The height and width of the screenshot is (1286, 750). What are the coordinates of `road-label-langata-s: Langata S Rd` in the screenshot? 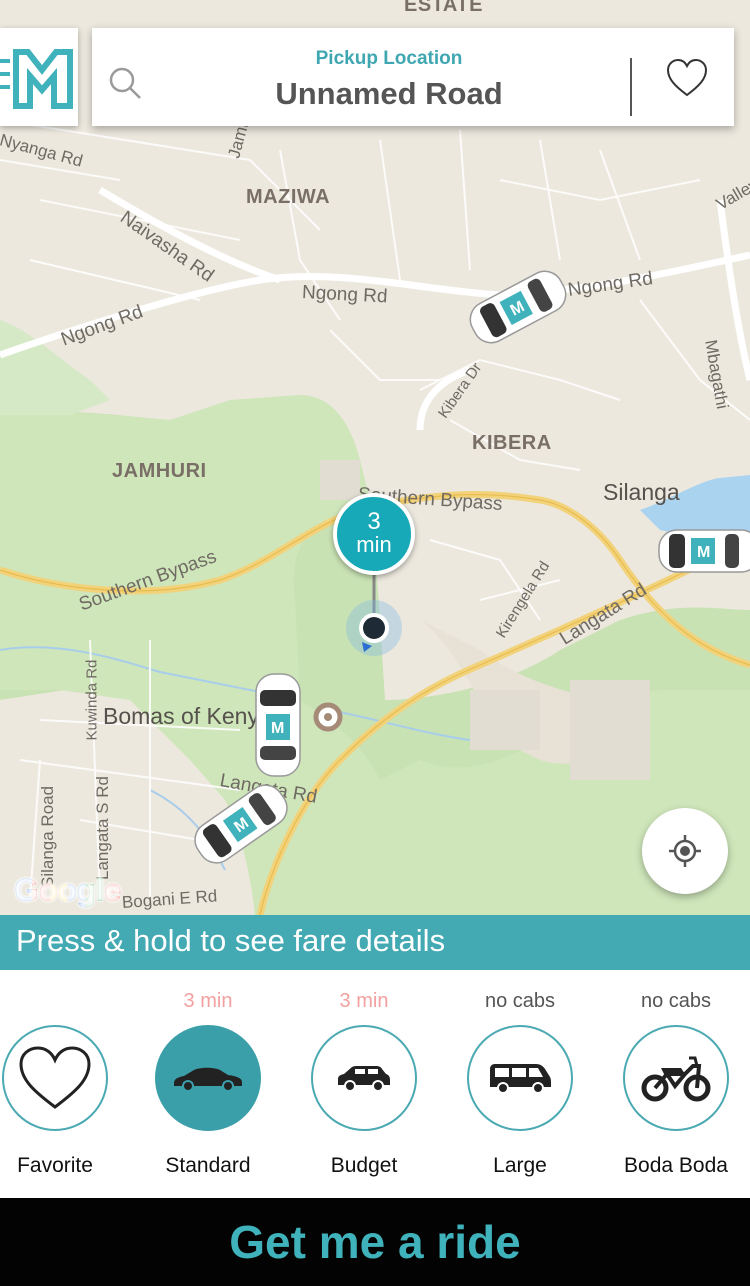 It's located at (102, 828).